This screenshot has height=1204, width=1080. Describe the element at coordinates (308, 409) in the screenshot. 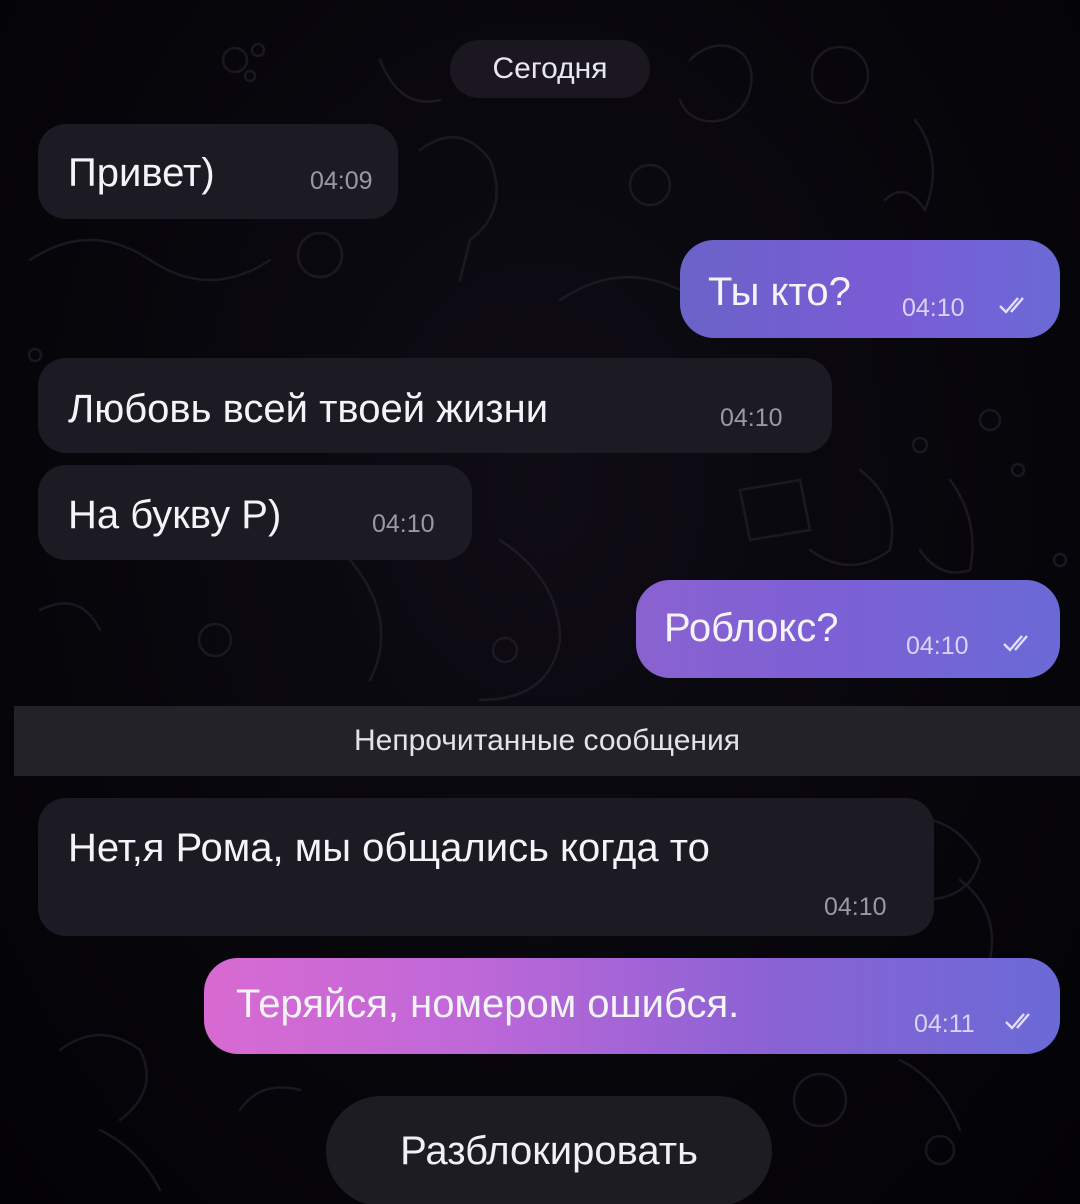

I see `message-text: Любовь всей твоей жизни` at that location.